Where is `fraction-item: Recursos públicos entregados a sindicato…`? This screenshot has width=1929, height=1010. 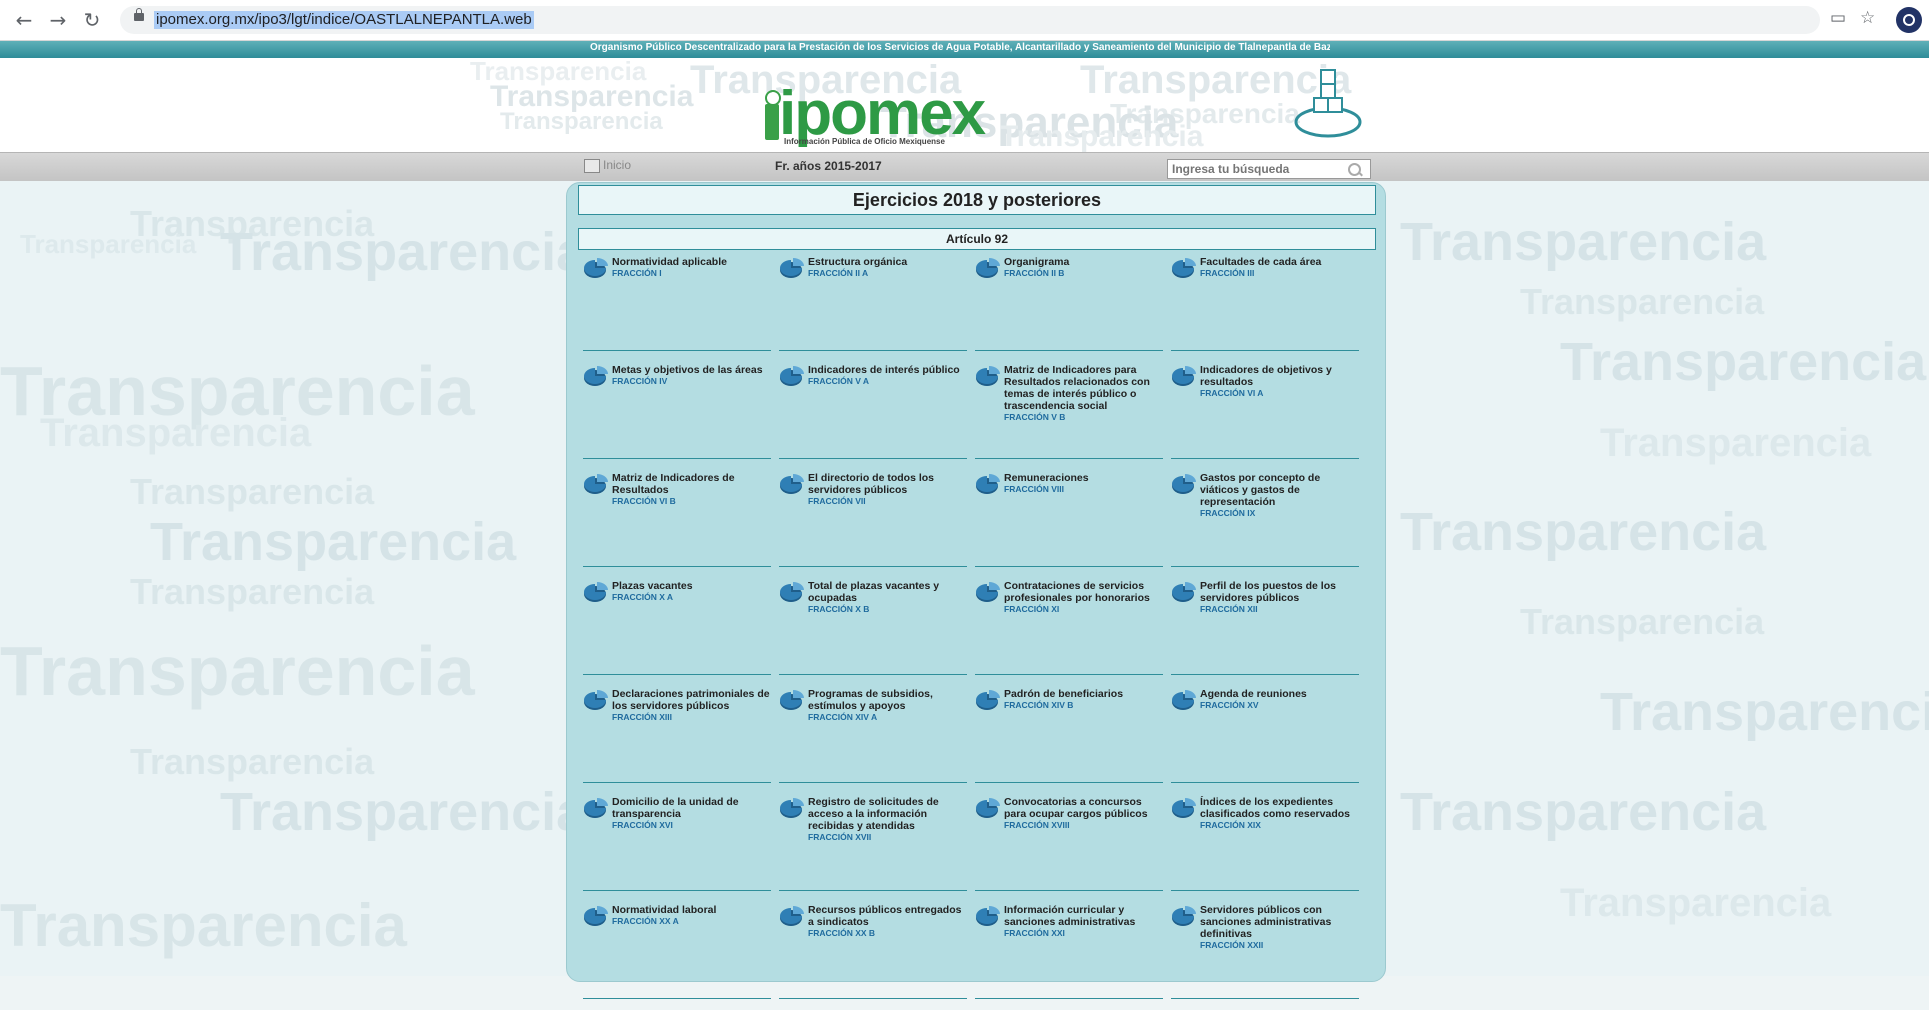 fraction-item: Recursos públicos entregados a sindicato… is located at coordinates (874, 952).